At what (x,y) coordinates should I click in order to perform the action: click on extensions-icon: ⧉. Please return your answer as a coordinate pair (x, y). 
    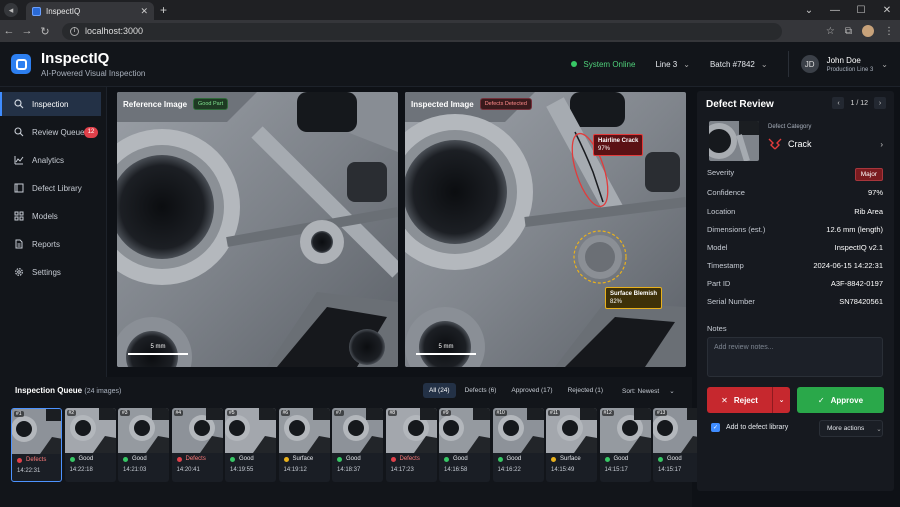
    Looking at the image, I should click on (848, 31).